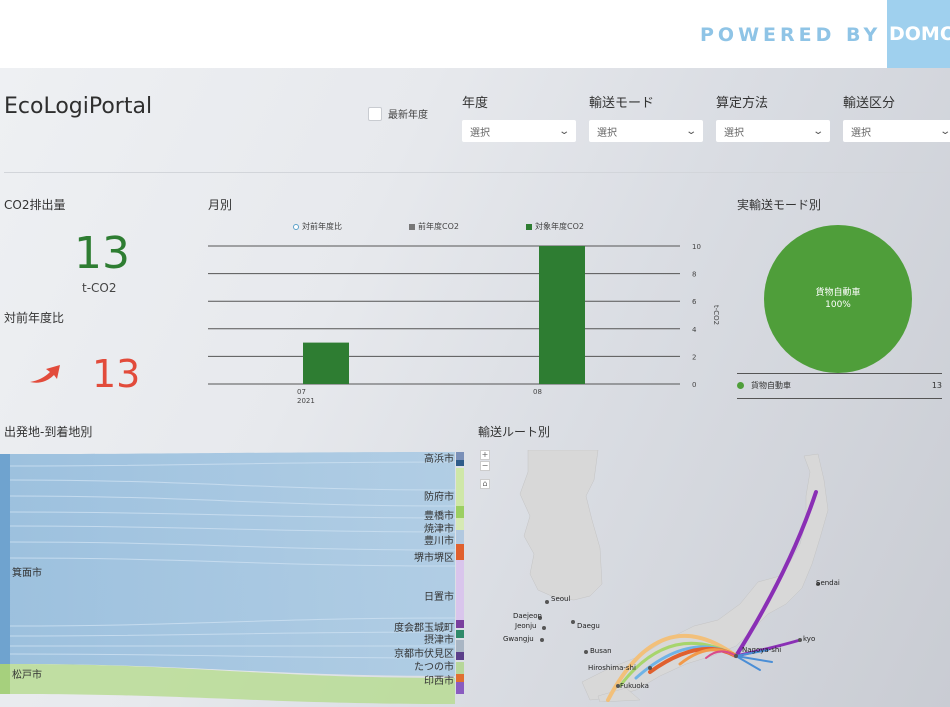 The image size is (950, 707). I want to click on circle-icon, so click(296, 226).